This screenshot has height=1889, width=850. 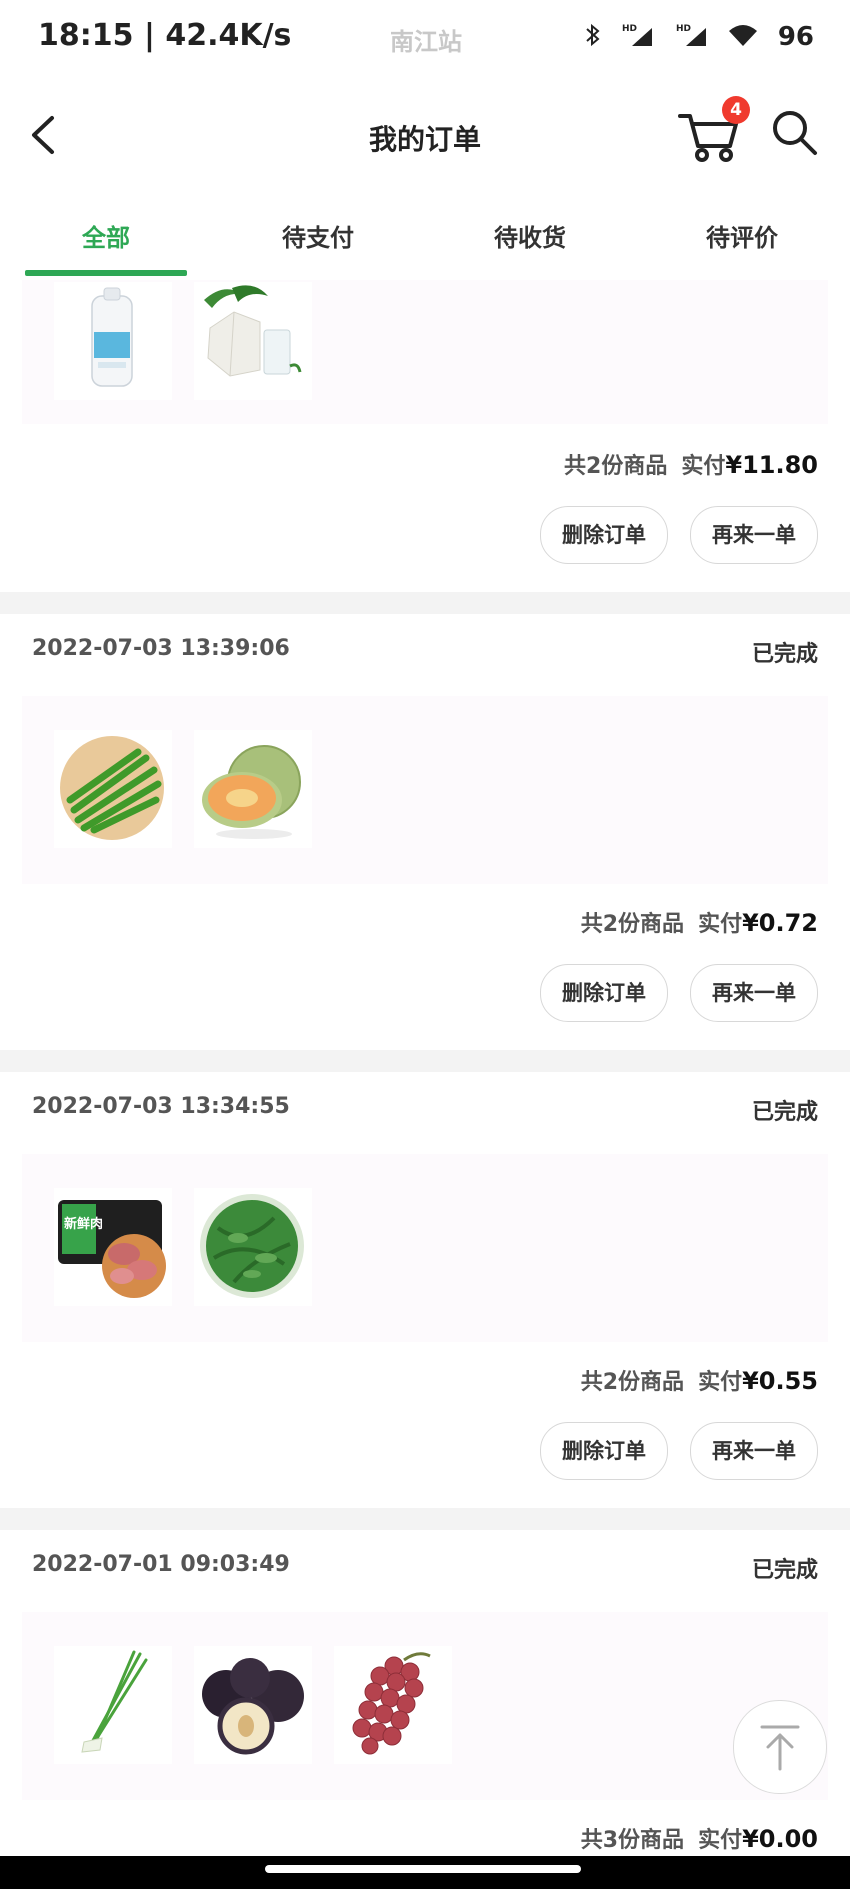 What do you see at coordinates (771, 465) in the screenshot?
I see `paid-amount: ¥11.80` at bounding box center [771, 465].